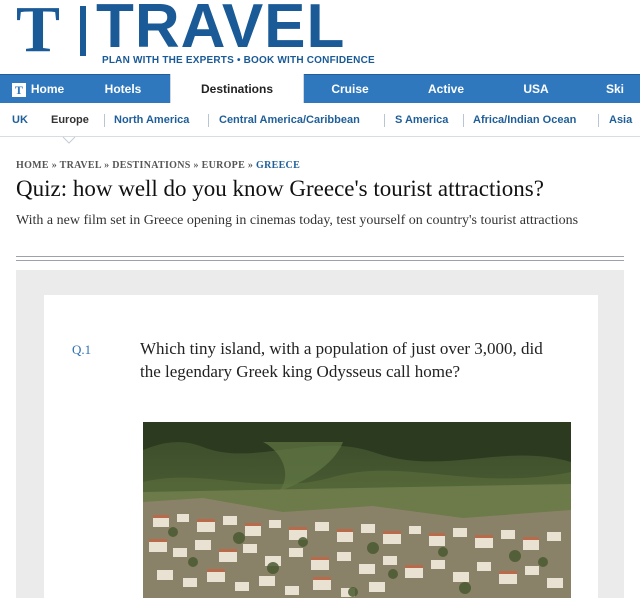 The width and height of the screenshot is (640, 598). Describe the element at coordinates (151, 119) in the screenshot. I see `subnav-item-north-america: North America` at that location.